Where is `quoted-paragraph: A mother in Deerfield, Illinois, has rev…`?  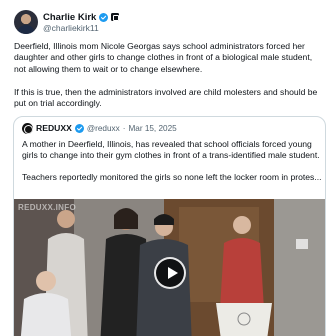
quoted-paragraph: A mother in Deerfield, Illinois, has rev… is located at coordinates (171, 150).